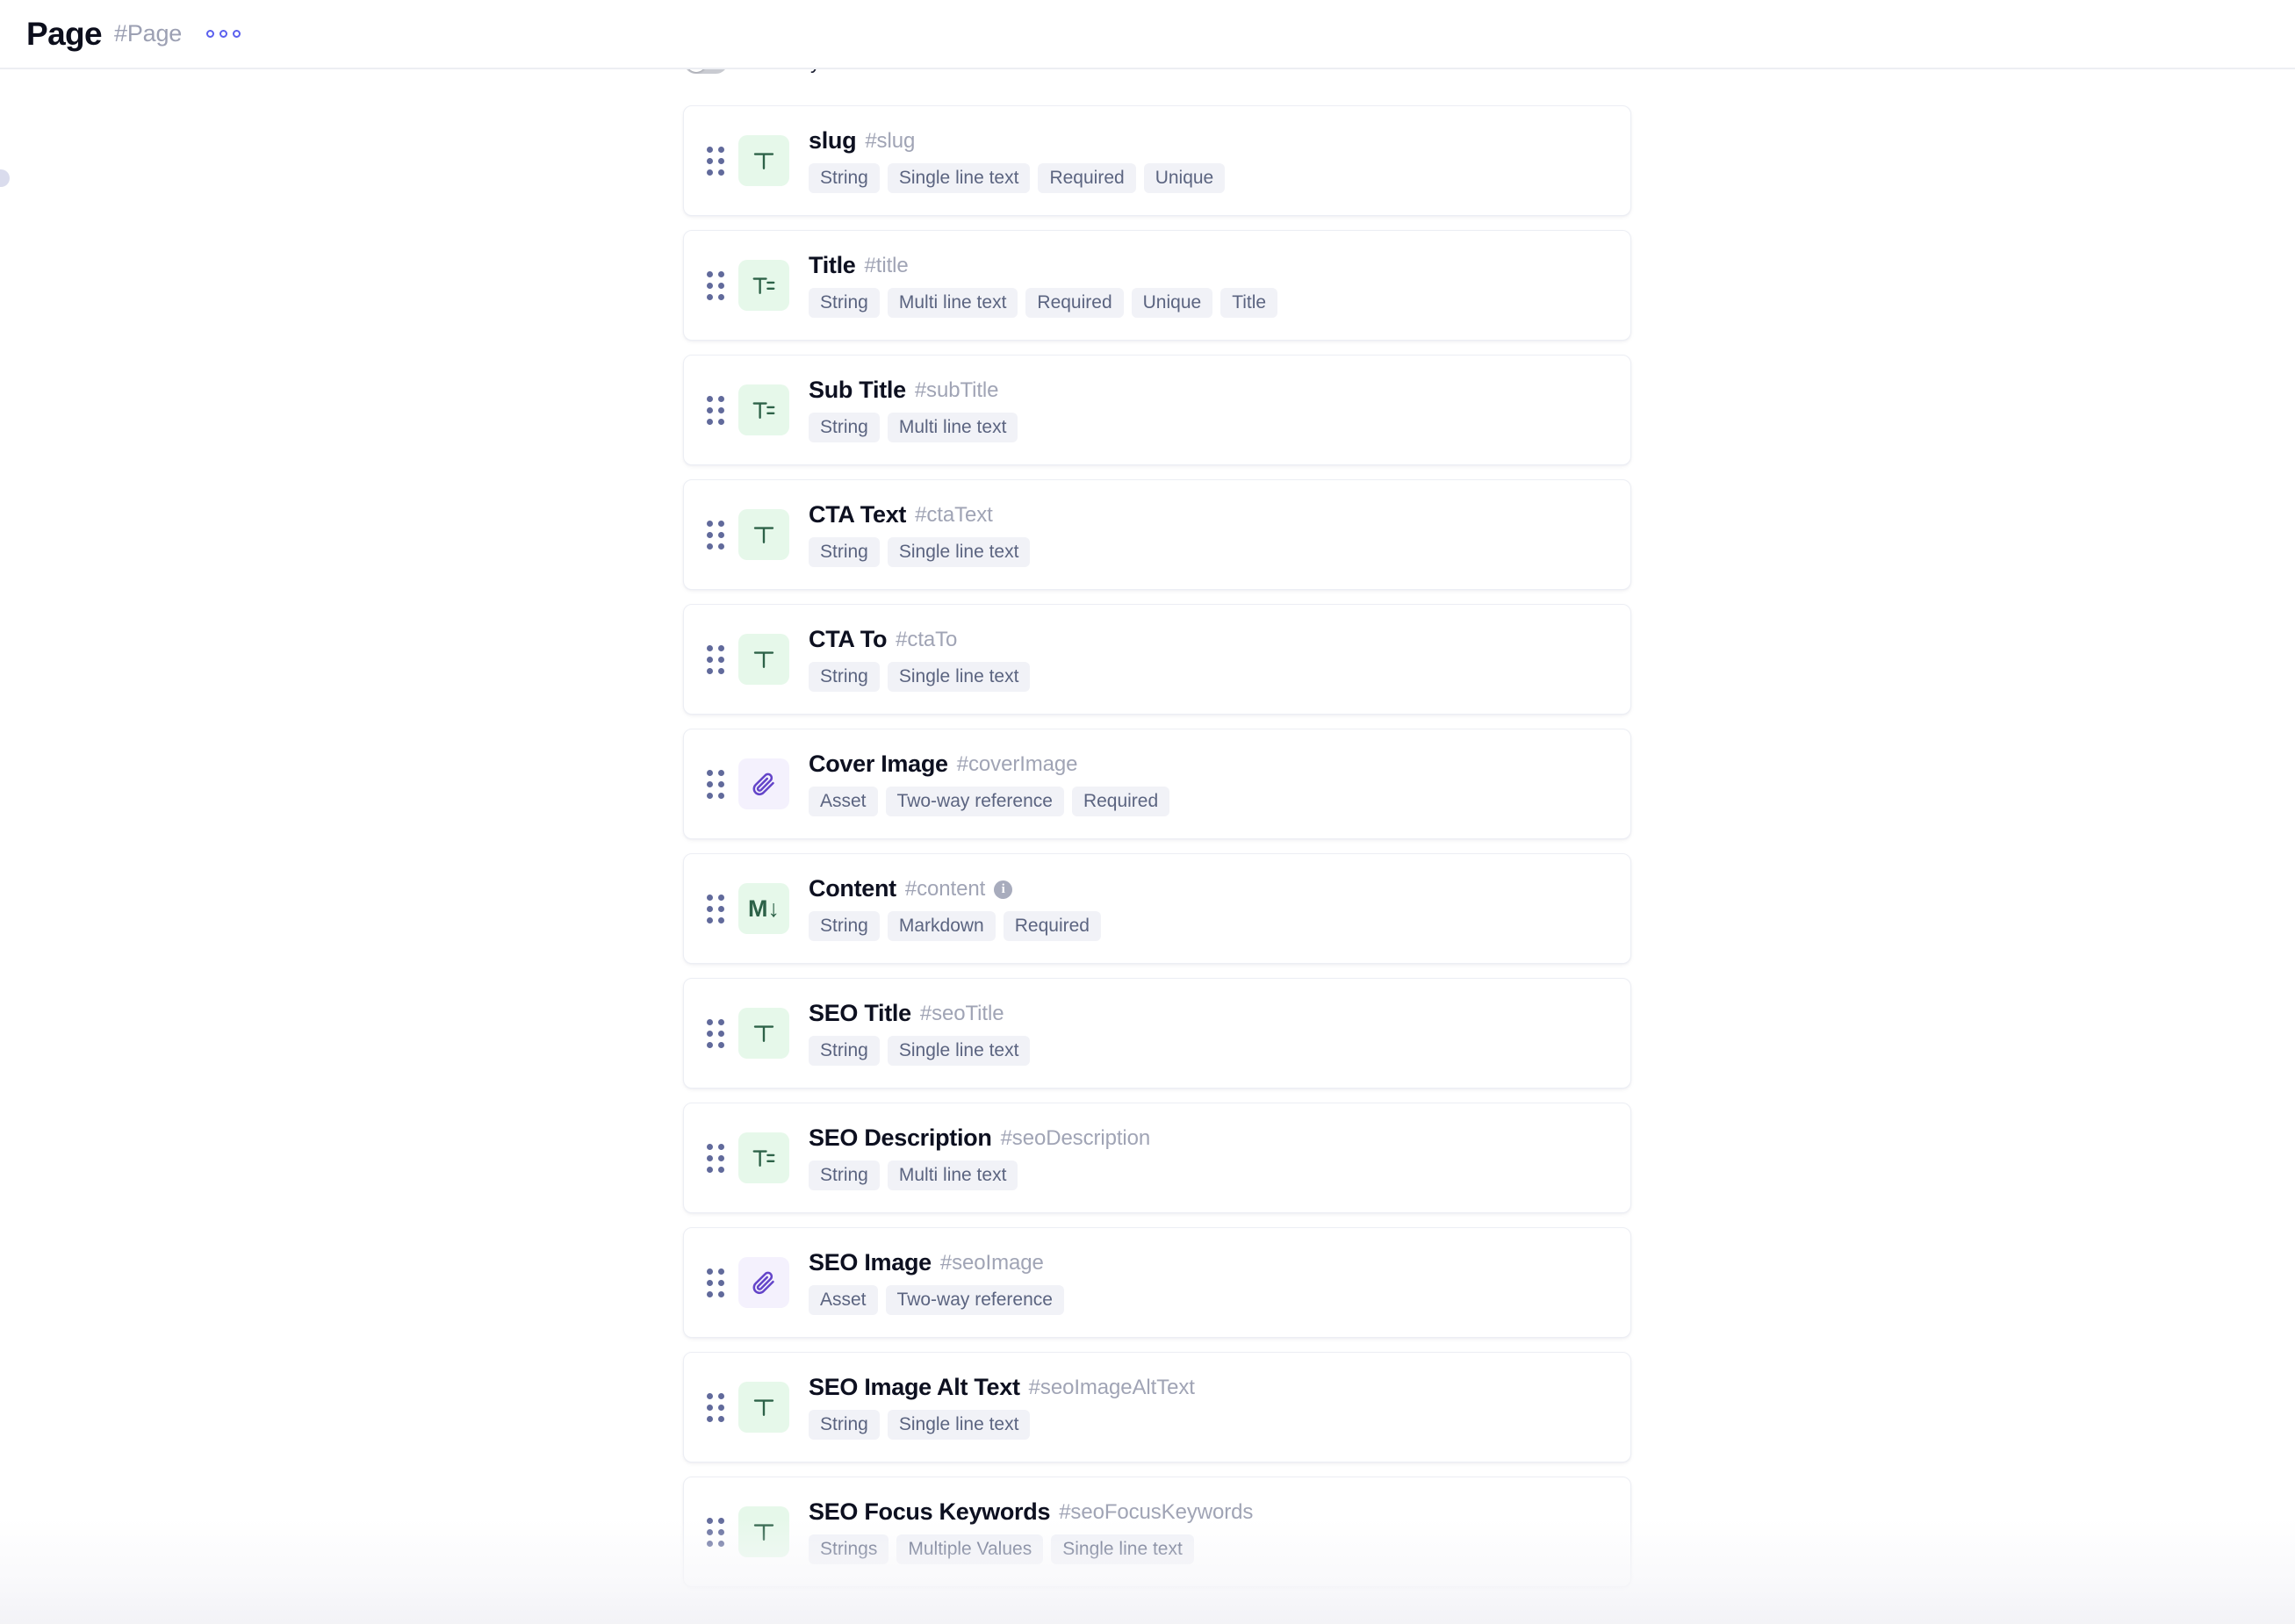 The image size is (2295, 1624). What do you see at coordinates (1003, 890) in the screenshot?
I see `info-icon: i` at bounding box center [1003, 890].